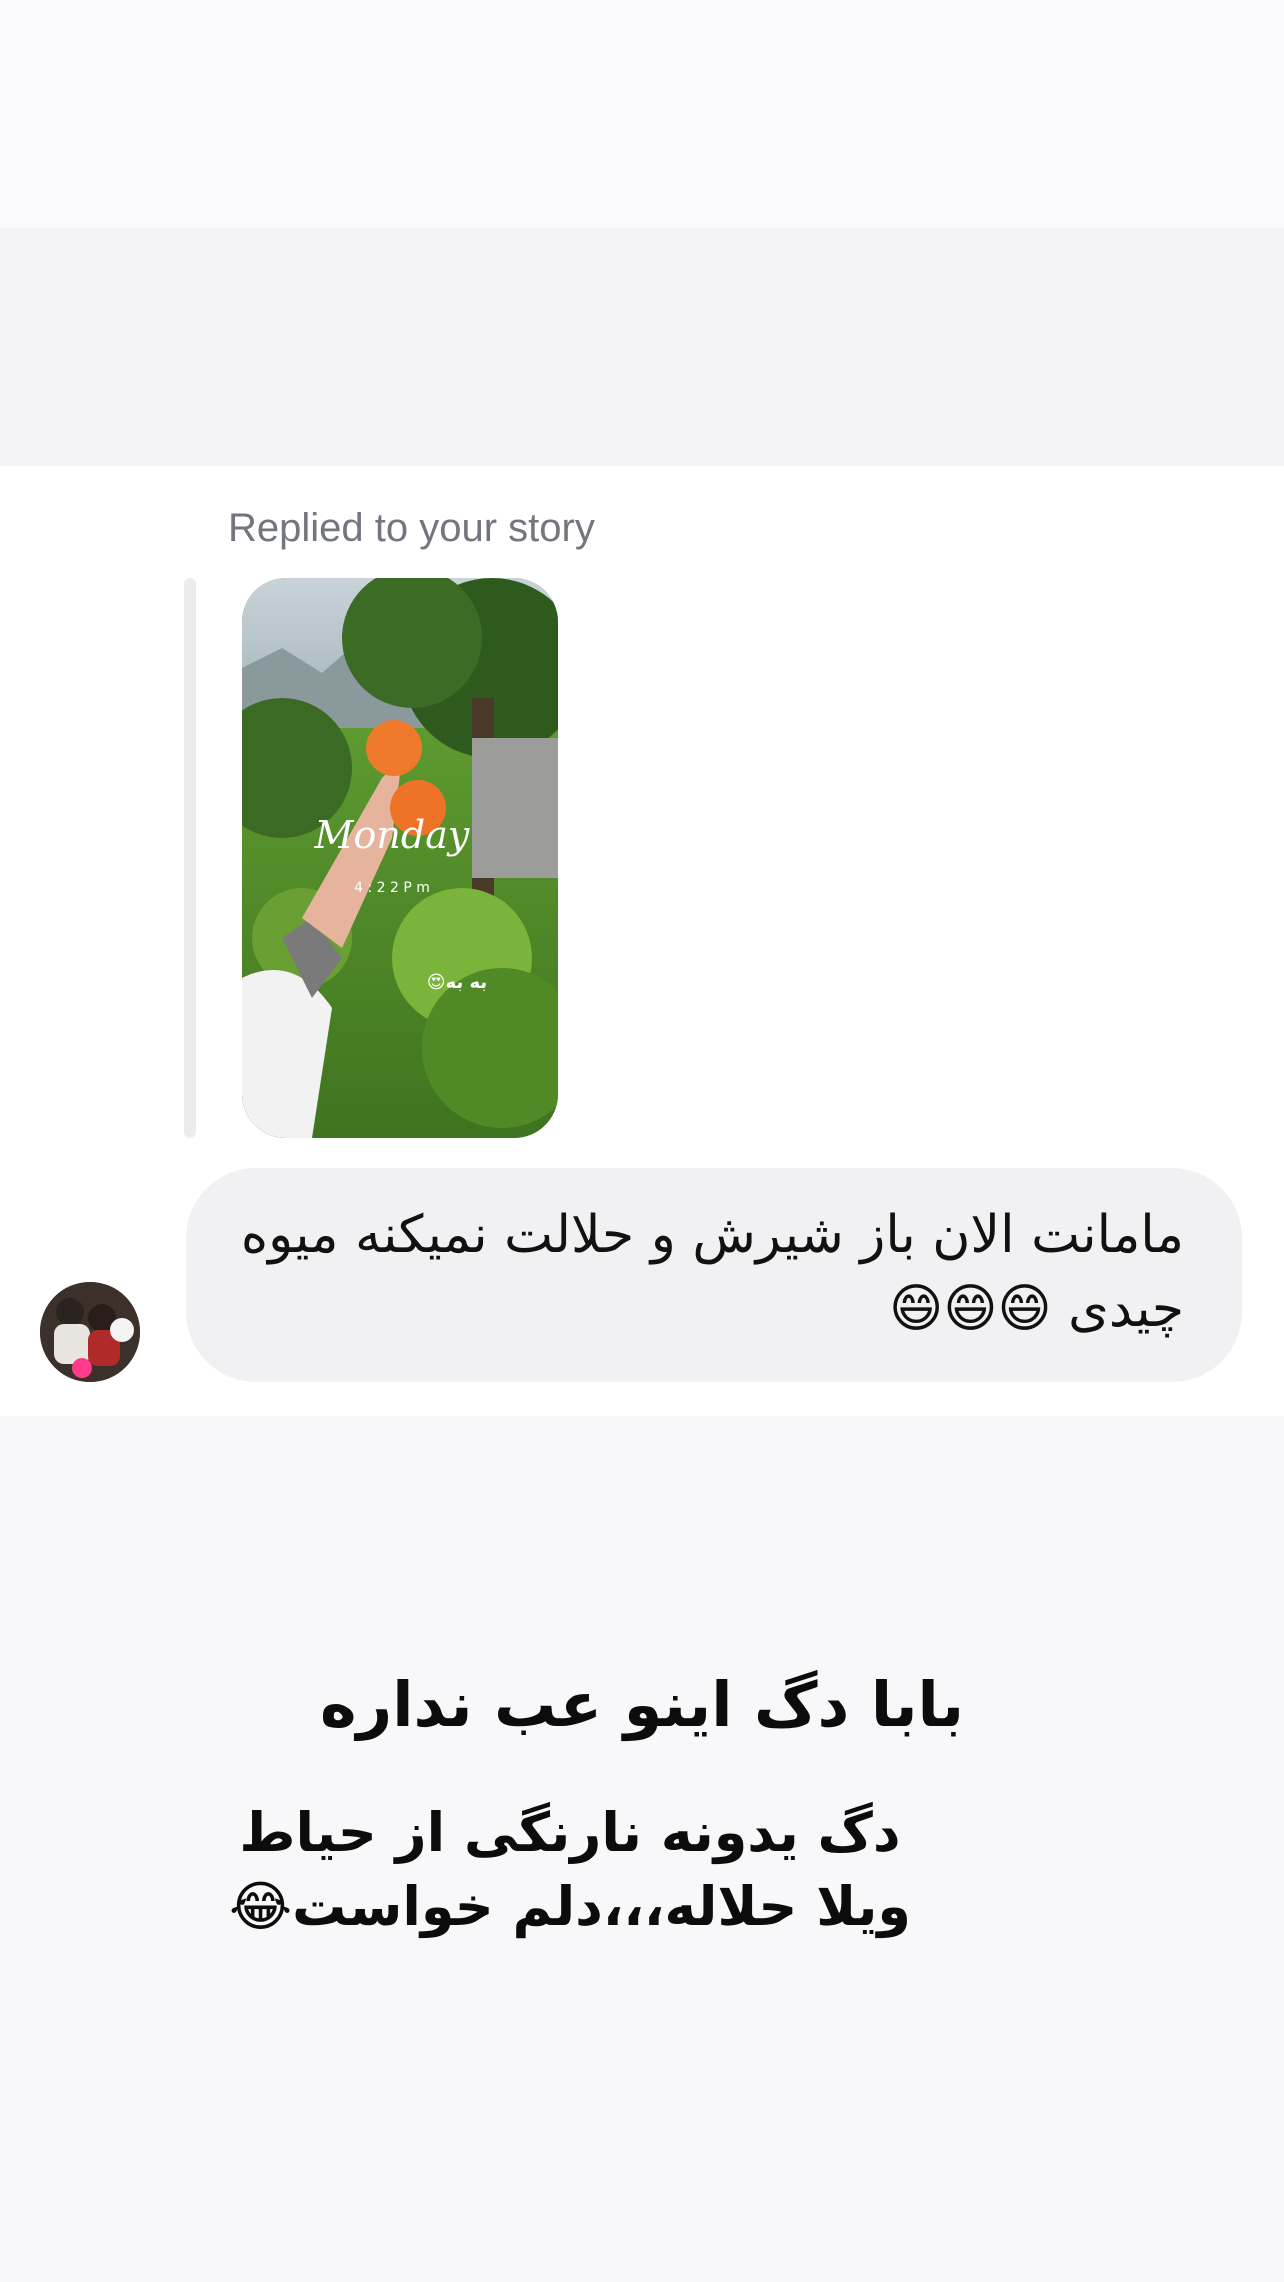  I want to click on sender-avatar, so click(90, 1332).